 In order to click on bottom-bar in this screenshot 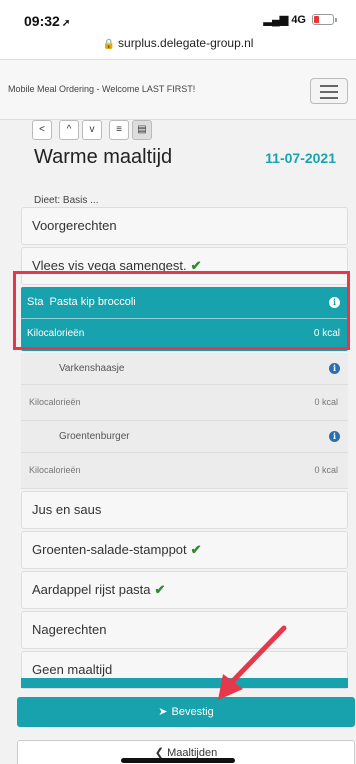, I will do `click(184, 683)`.